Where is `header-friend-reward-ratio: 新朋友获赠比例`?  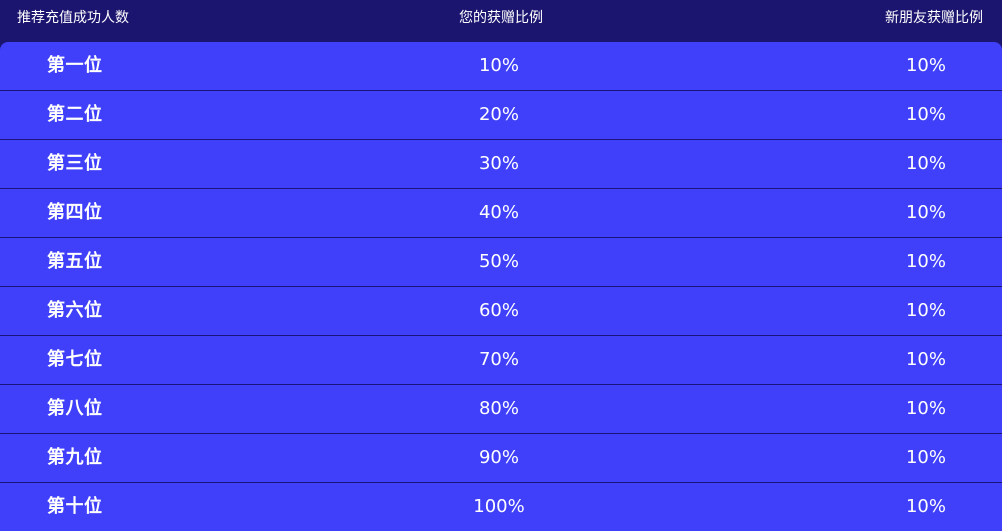
header-friend-reward-ratio: 新朋友获赠比例 is located at coordinates (934, 18).